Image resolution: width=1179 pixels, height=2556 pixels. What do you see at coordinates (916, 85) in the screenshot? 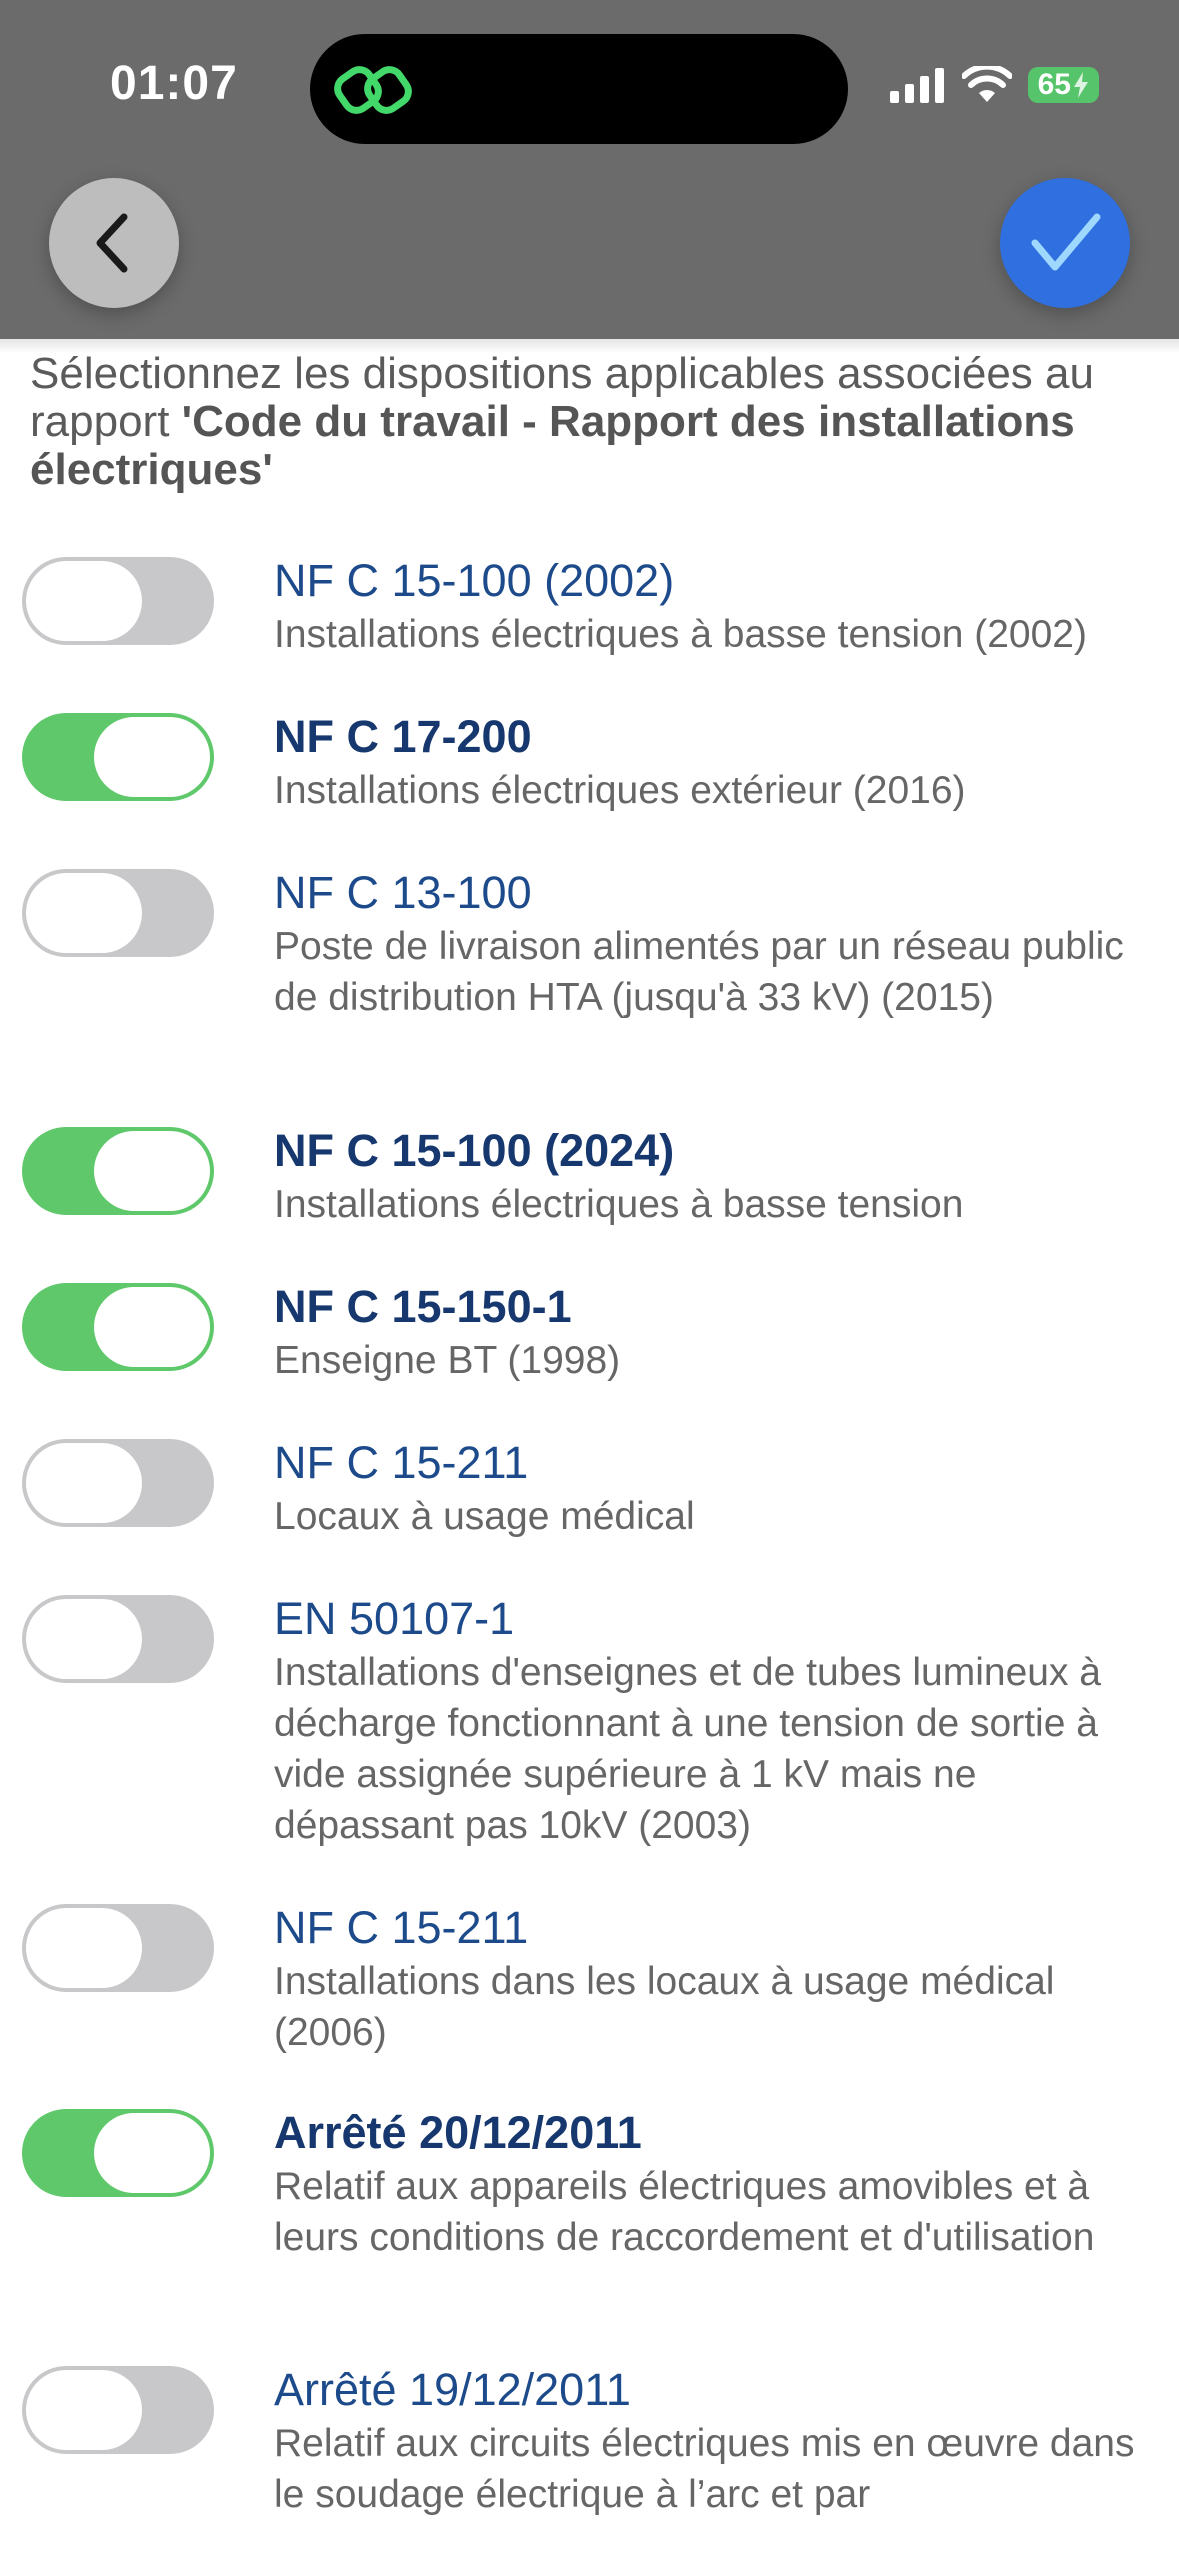
I see `cellular-signal-icon` at bounding box center [916, 85].